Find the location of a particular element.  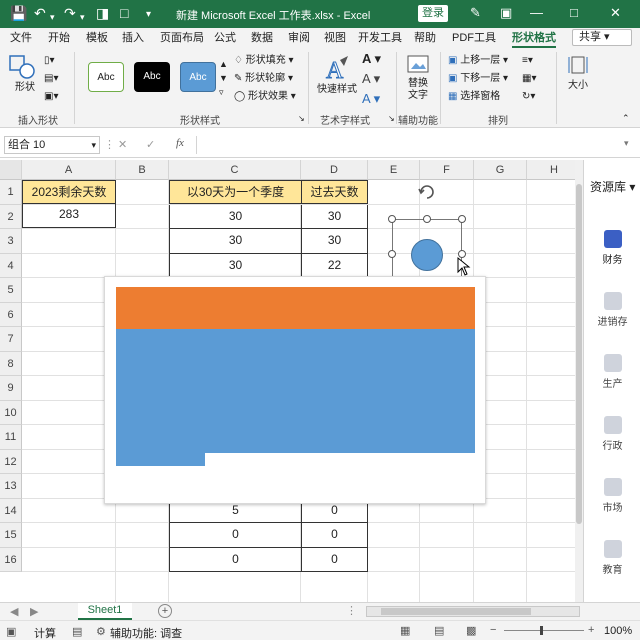

row-header-15: 15 is located at coordinates (11, 535).